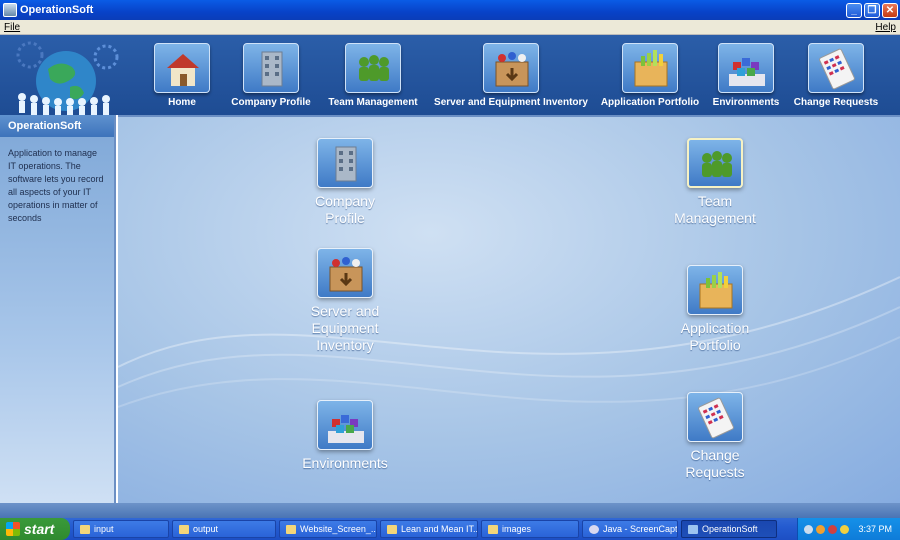  Describe the element at coordinates (67, 78) in the screenshot. I see `globe-people-logo` at that location.